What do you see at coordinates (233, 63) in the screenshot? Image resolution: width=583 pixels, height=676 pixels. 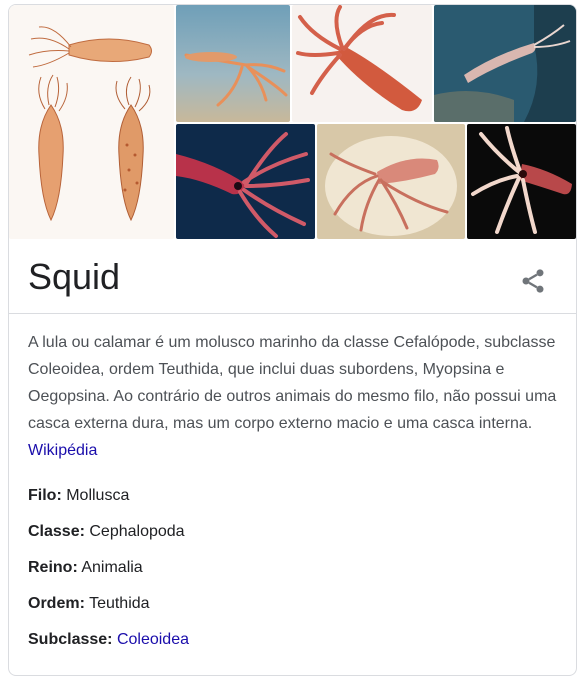 I see `squid-aquarium-image` at bounding box center [233, 63].